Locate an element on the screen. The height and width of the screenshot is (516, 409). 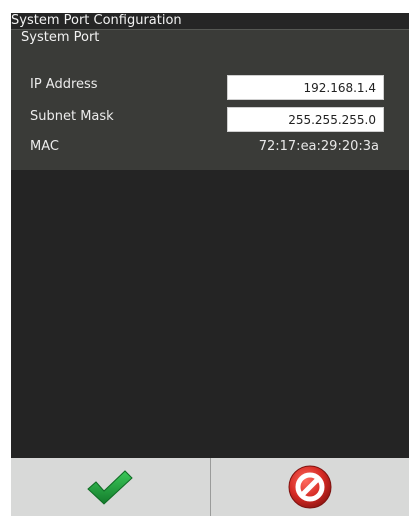
ip-address-input is located at coordinates (305, 87).